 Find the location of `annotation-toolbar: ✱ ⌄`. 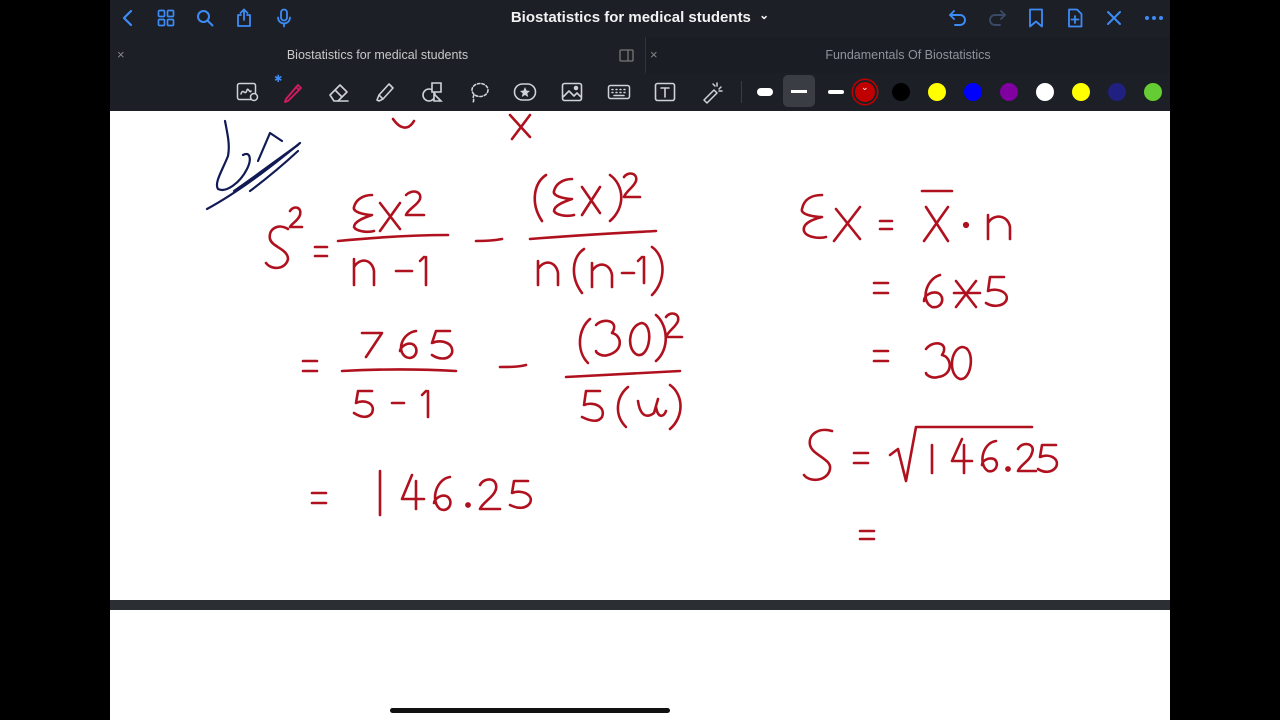

annotation-toolbar: ✱ ⌄ is located at coordinates (640, 92).